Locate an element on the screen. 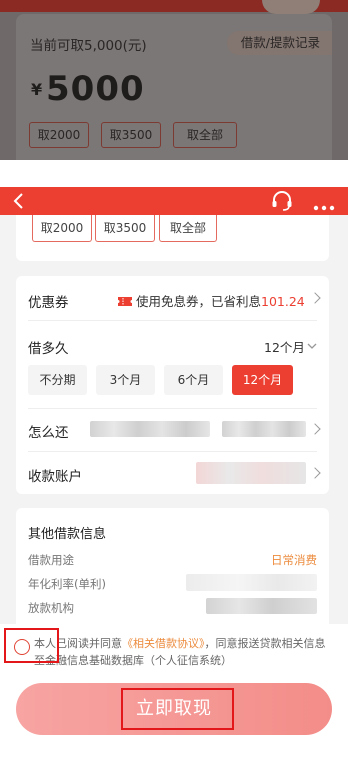 Image resolution: width=348 pixels, height=757 pixels. radio-highlight-box is located at coordinates (31, 645).